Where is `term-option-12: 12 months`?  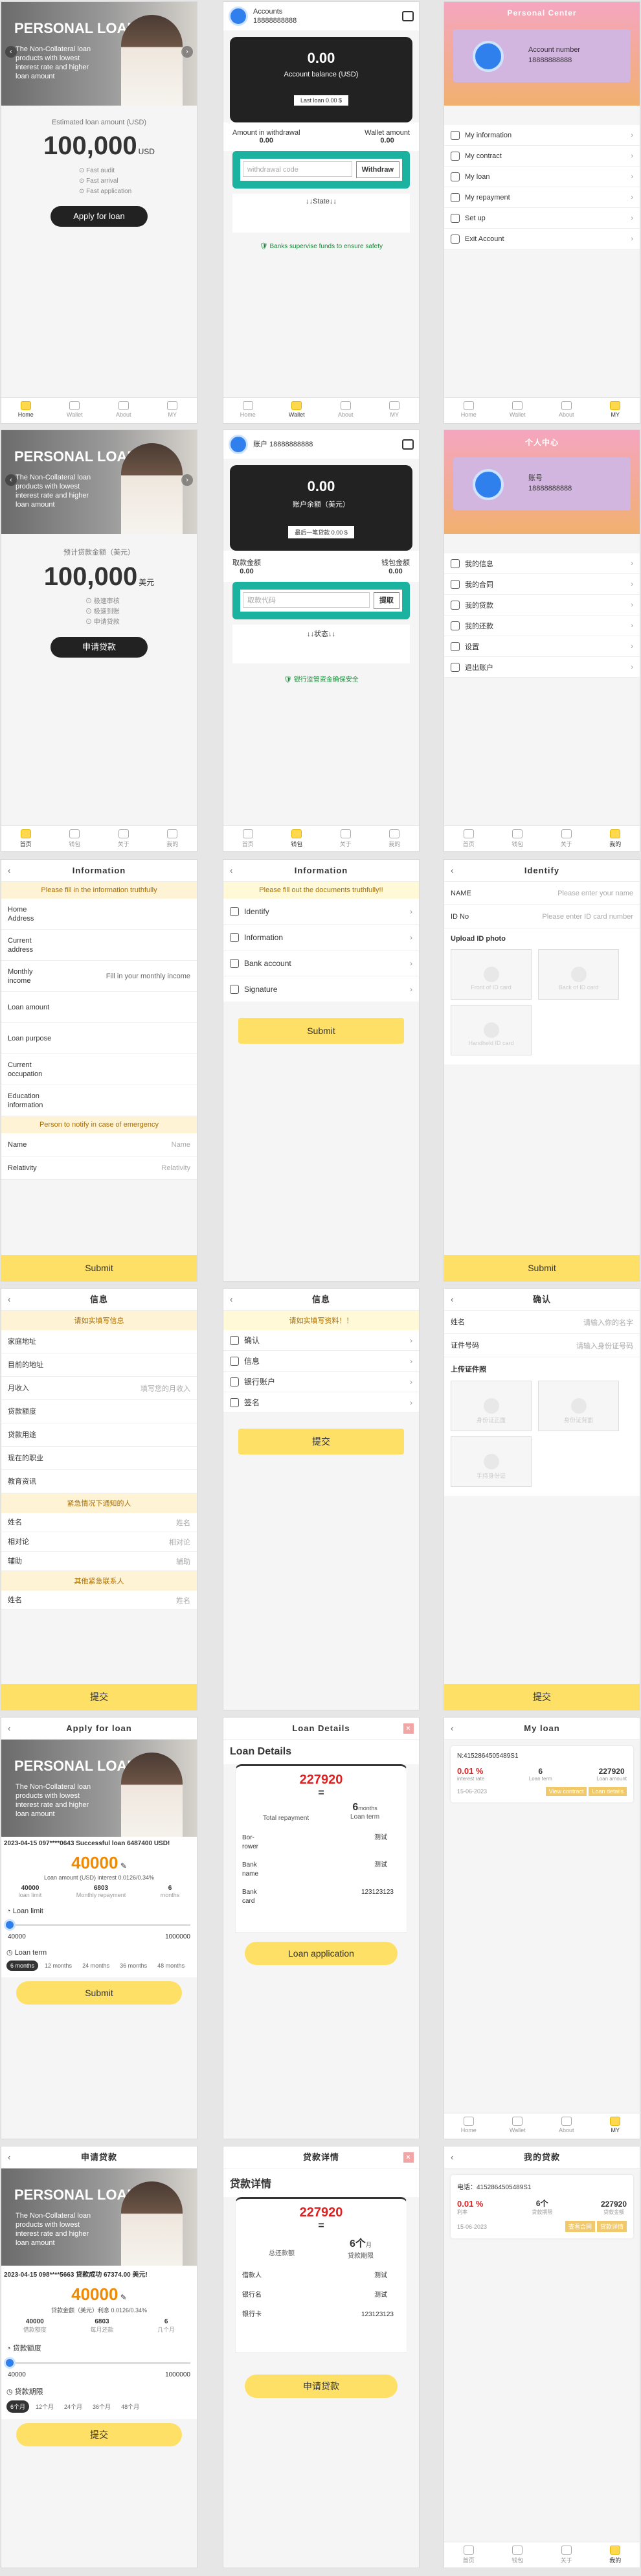 term-option-12: 12 months is located at coordinates (58, 1966).